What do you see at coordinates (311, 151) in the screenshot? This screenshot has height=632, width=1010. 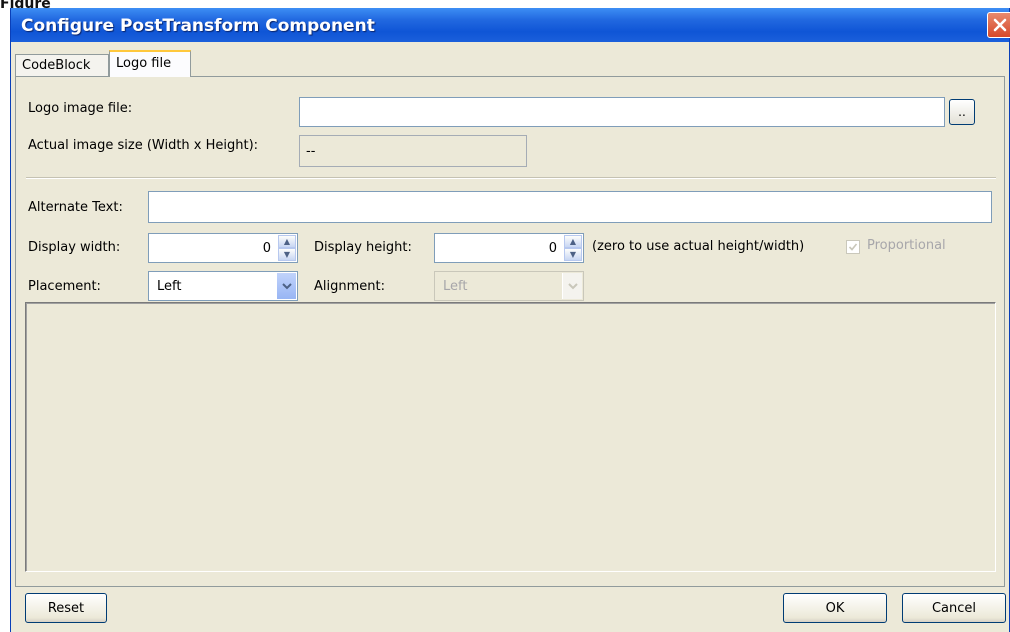 I see `actual-size-value: --` at bounding box center [311, 151].